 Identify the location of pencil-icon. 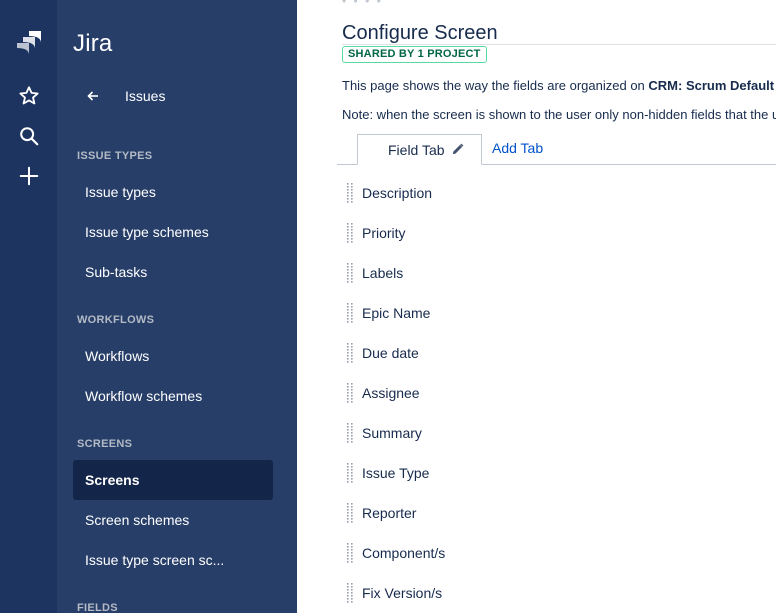
(458, 150).